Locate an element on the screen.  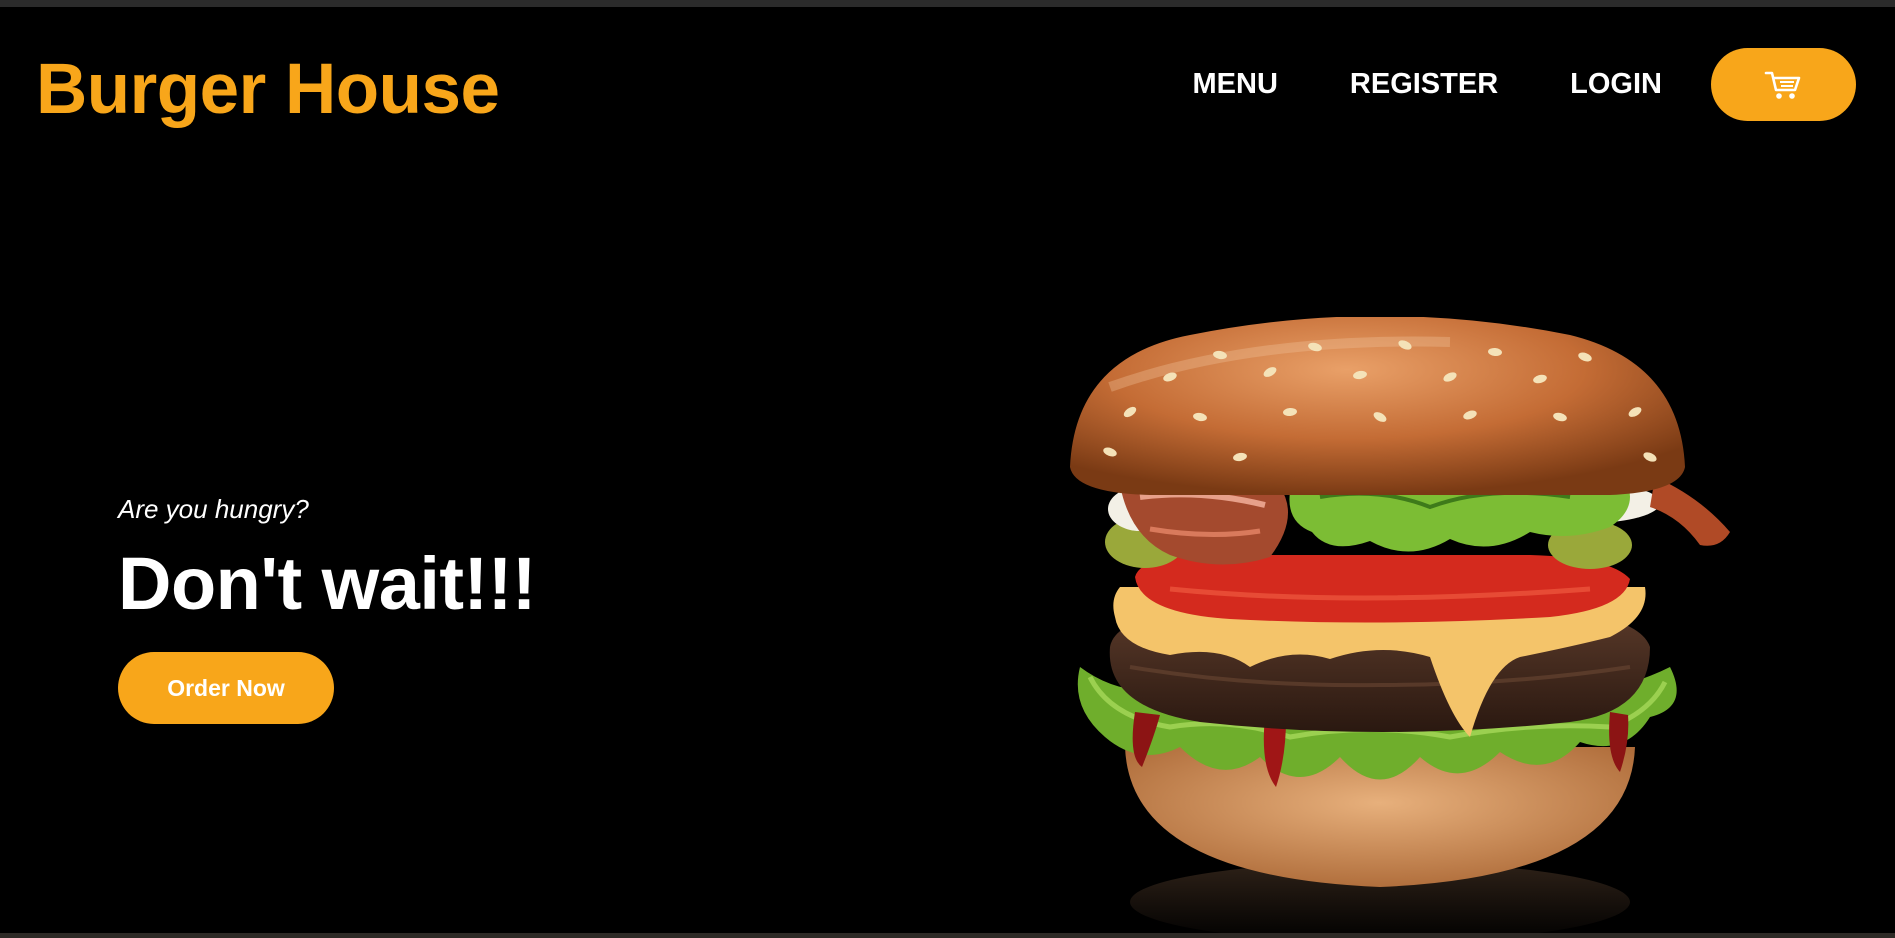
hero-headline: Don't wait!!! is located at coordinates (327, 583).